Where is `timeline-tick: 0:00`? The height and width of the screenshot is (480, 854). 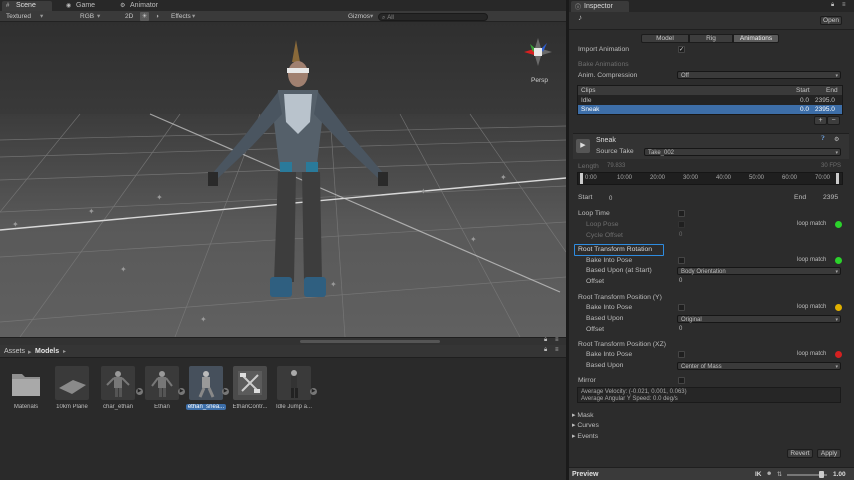 timeline-tick: 0:00 is located at coordinates (591, 178).